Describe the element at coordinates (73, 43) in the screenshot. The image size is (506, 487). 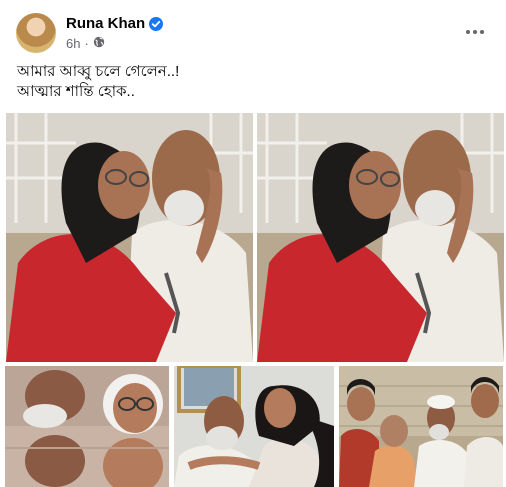
I see `post-timestamp: 6h` at that location.